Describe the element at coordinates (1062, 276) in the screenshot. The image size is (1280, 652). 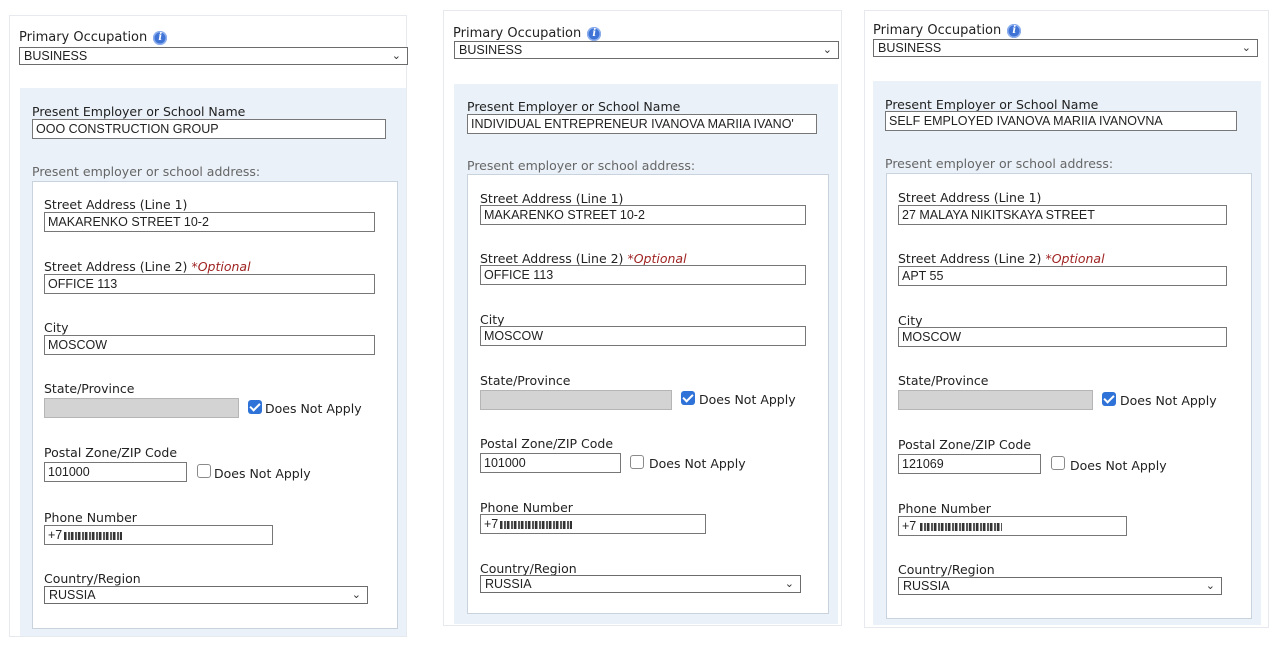
I see `street2-input: APT 55` at that location.